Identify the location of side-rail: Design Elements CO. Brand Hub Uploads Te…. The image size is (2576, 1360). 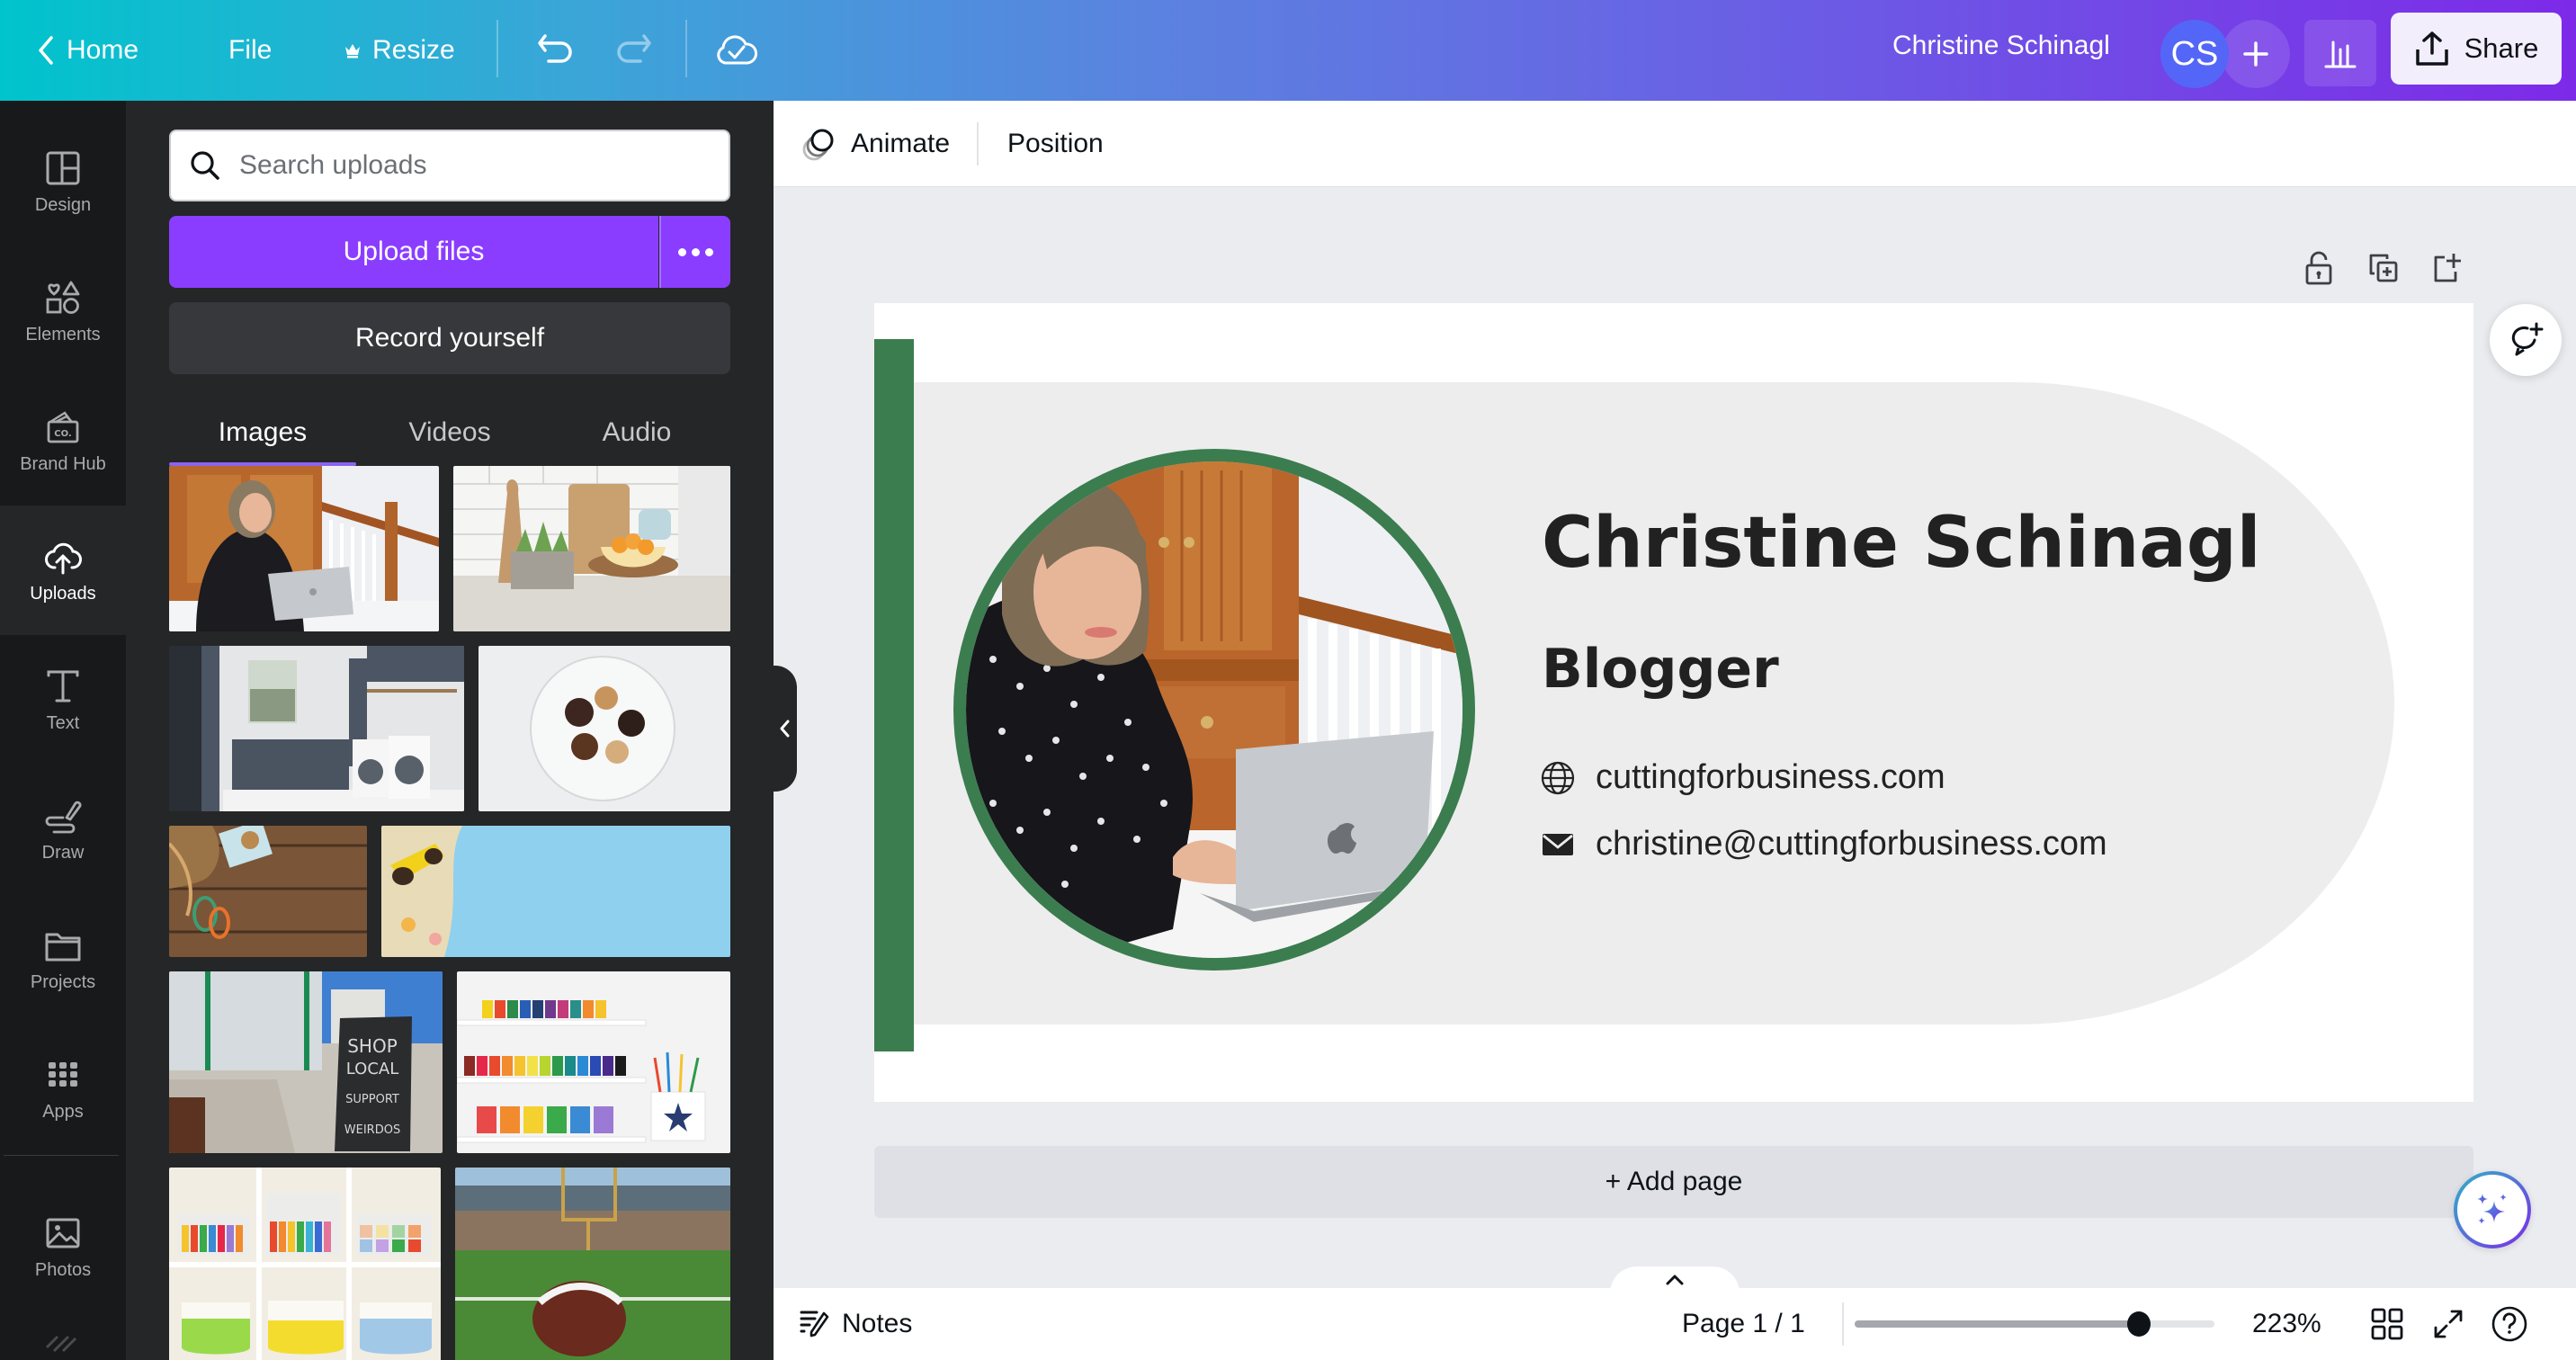
(63, 730).